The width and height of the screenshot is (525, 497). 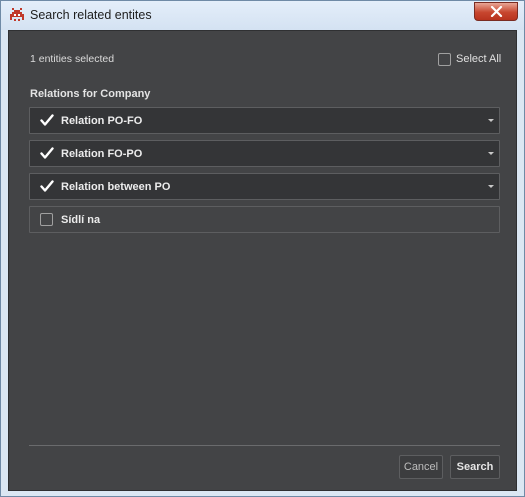 What do you see at coordinates (421, 467) in the screenshot?
I see `cancel-button: Cancel` at bounding box center [421, 467].